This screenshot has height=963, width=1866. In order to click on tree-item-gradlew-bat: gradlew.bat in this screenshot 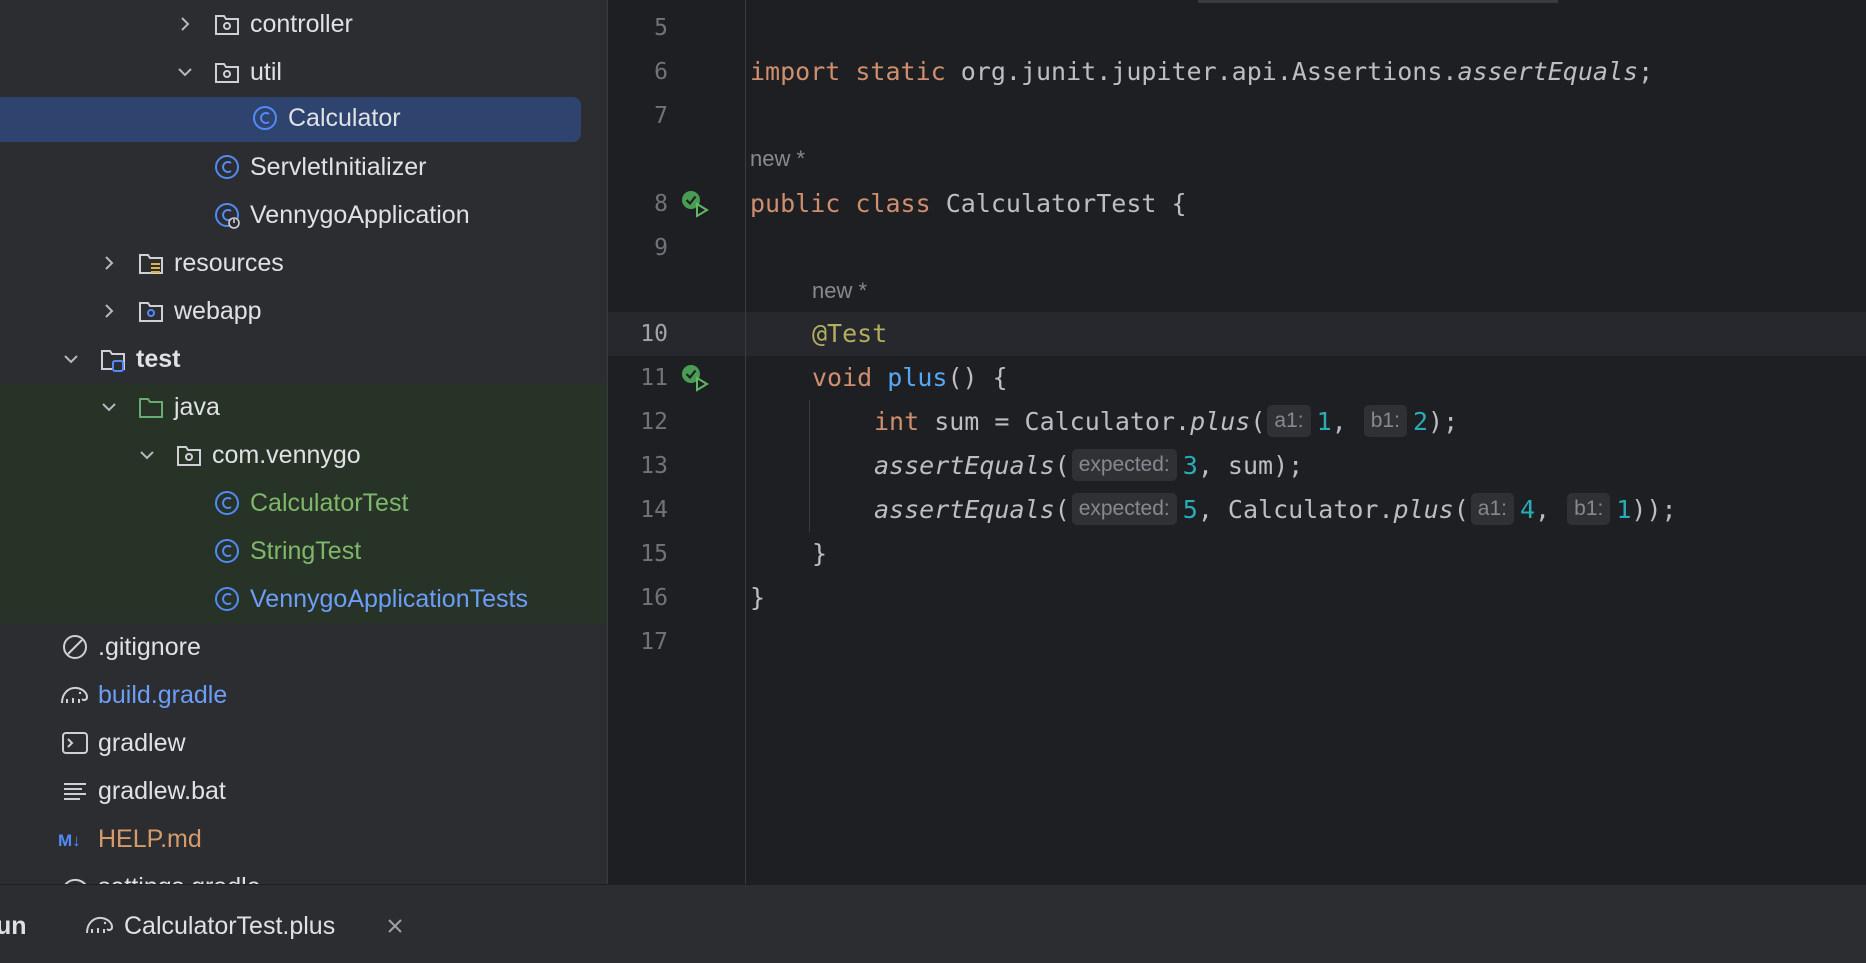, I will do `click(303, 791)`.